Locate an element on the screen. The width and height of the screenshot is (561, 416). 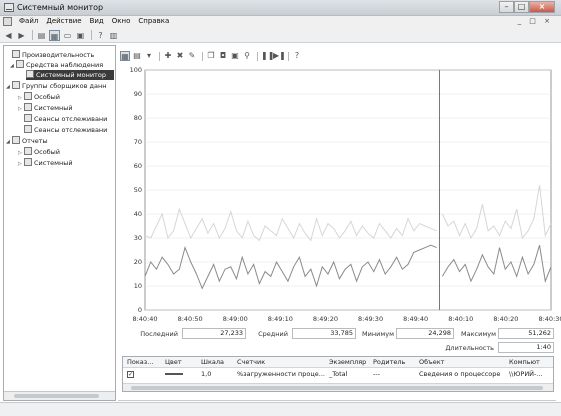
change-graph-type-icon: ▾ is located at coordinates (149, 56).